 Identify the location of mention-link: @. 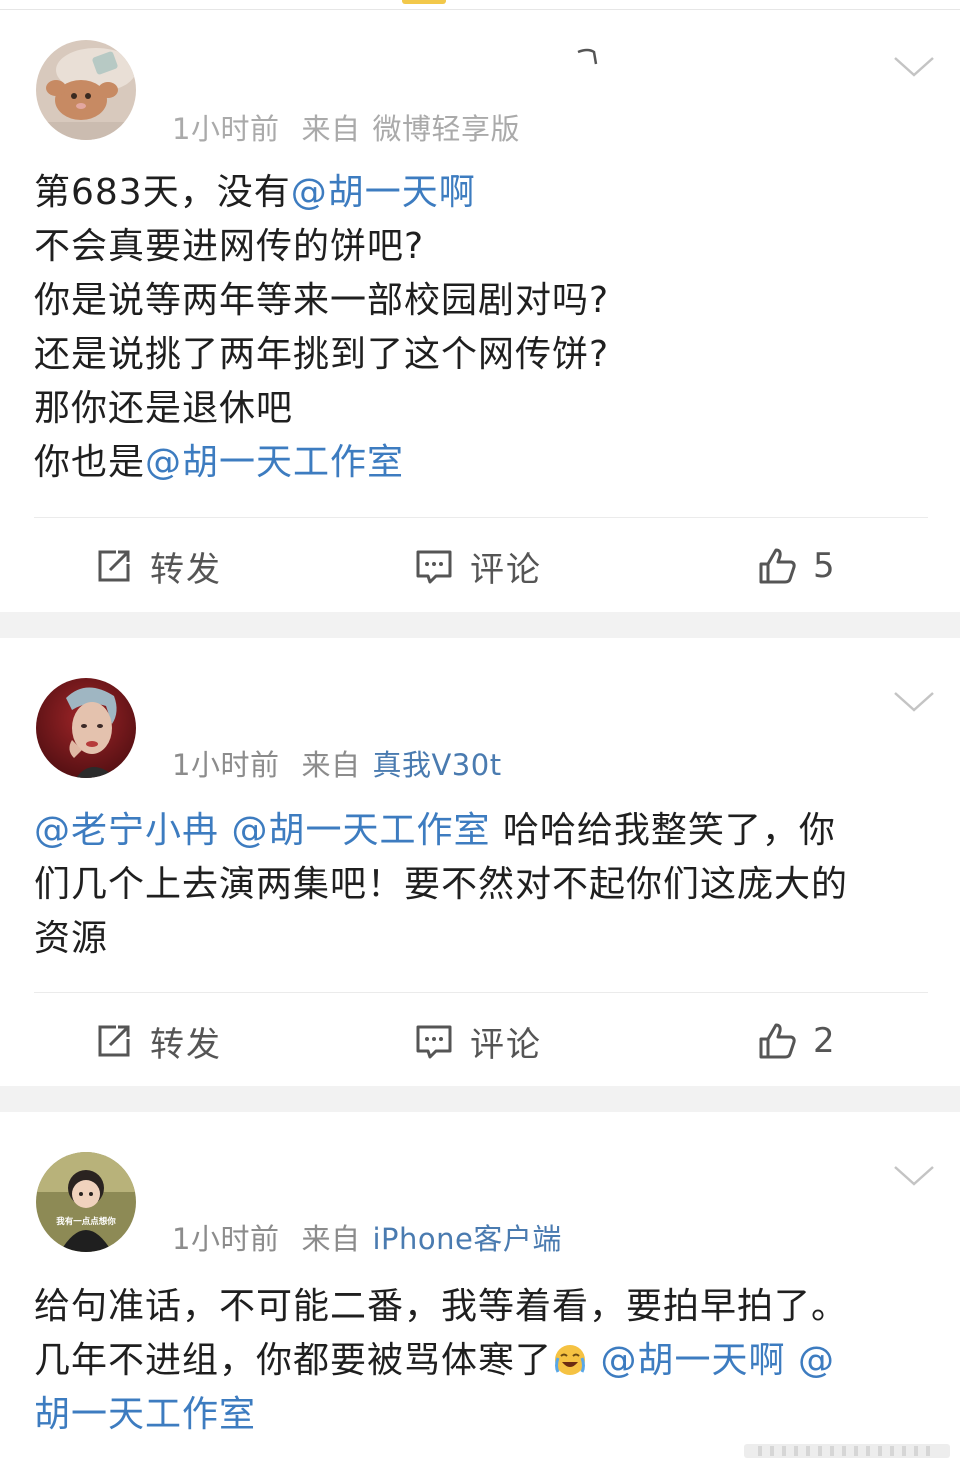
(816, 1360).